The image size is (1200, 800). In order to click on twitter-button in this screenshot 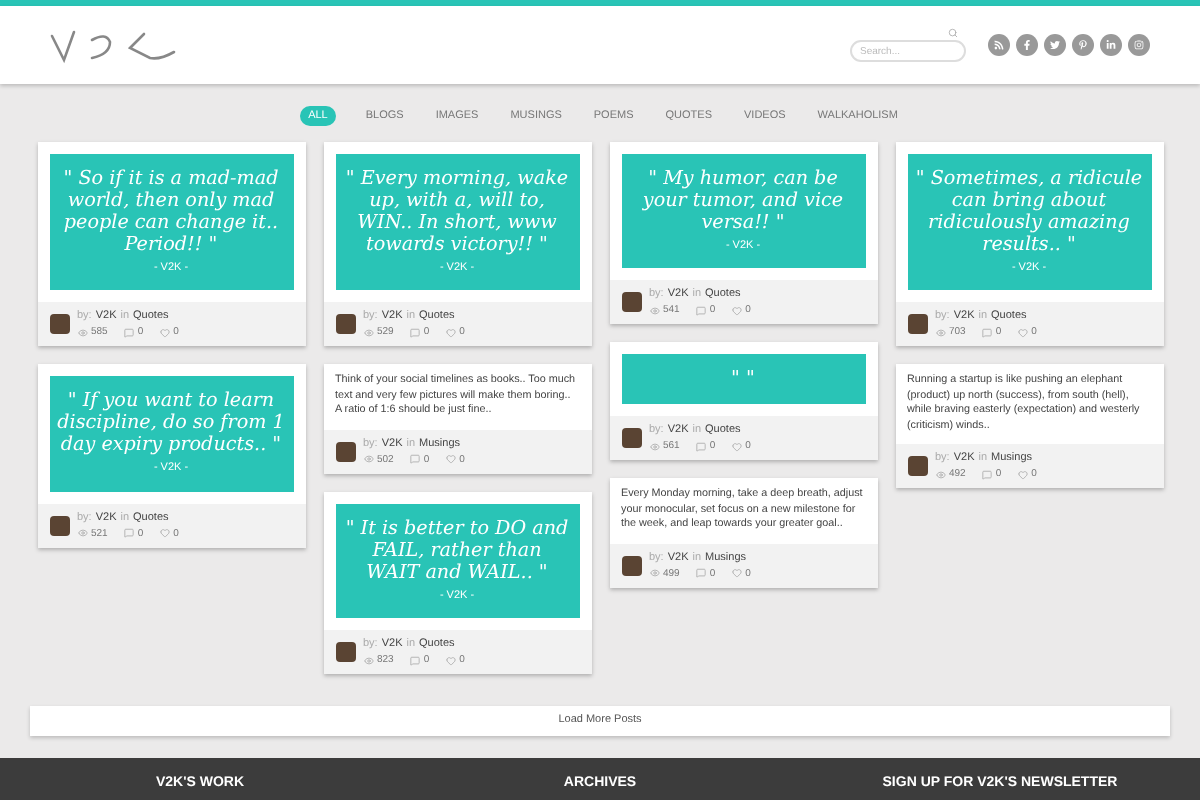, I will do `click(1055, 45)`.